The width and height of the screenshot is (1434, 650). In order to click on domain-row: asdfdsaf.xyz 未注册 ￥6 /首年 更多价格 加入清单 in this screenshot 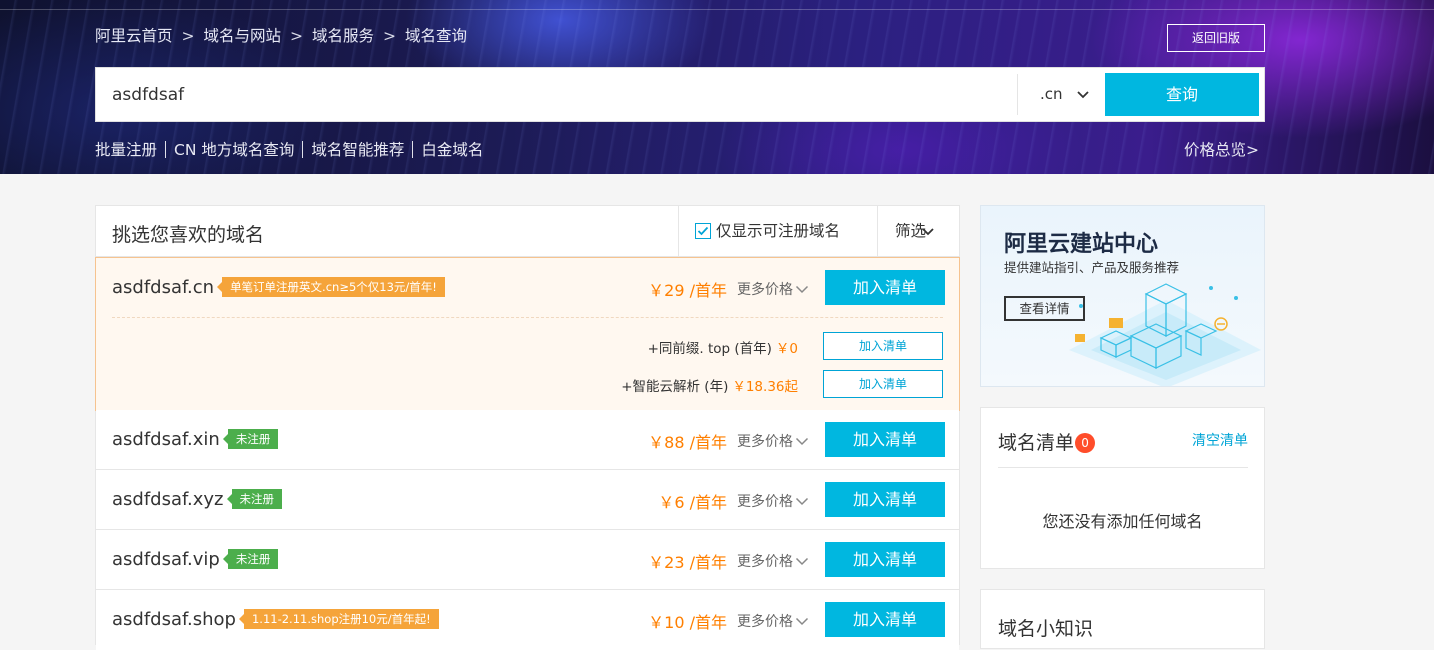, I will do `click(527, 500)`.